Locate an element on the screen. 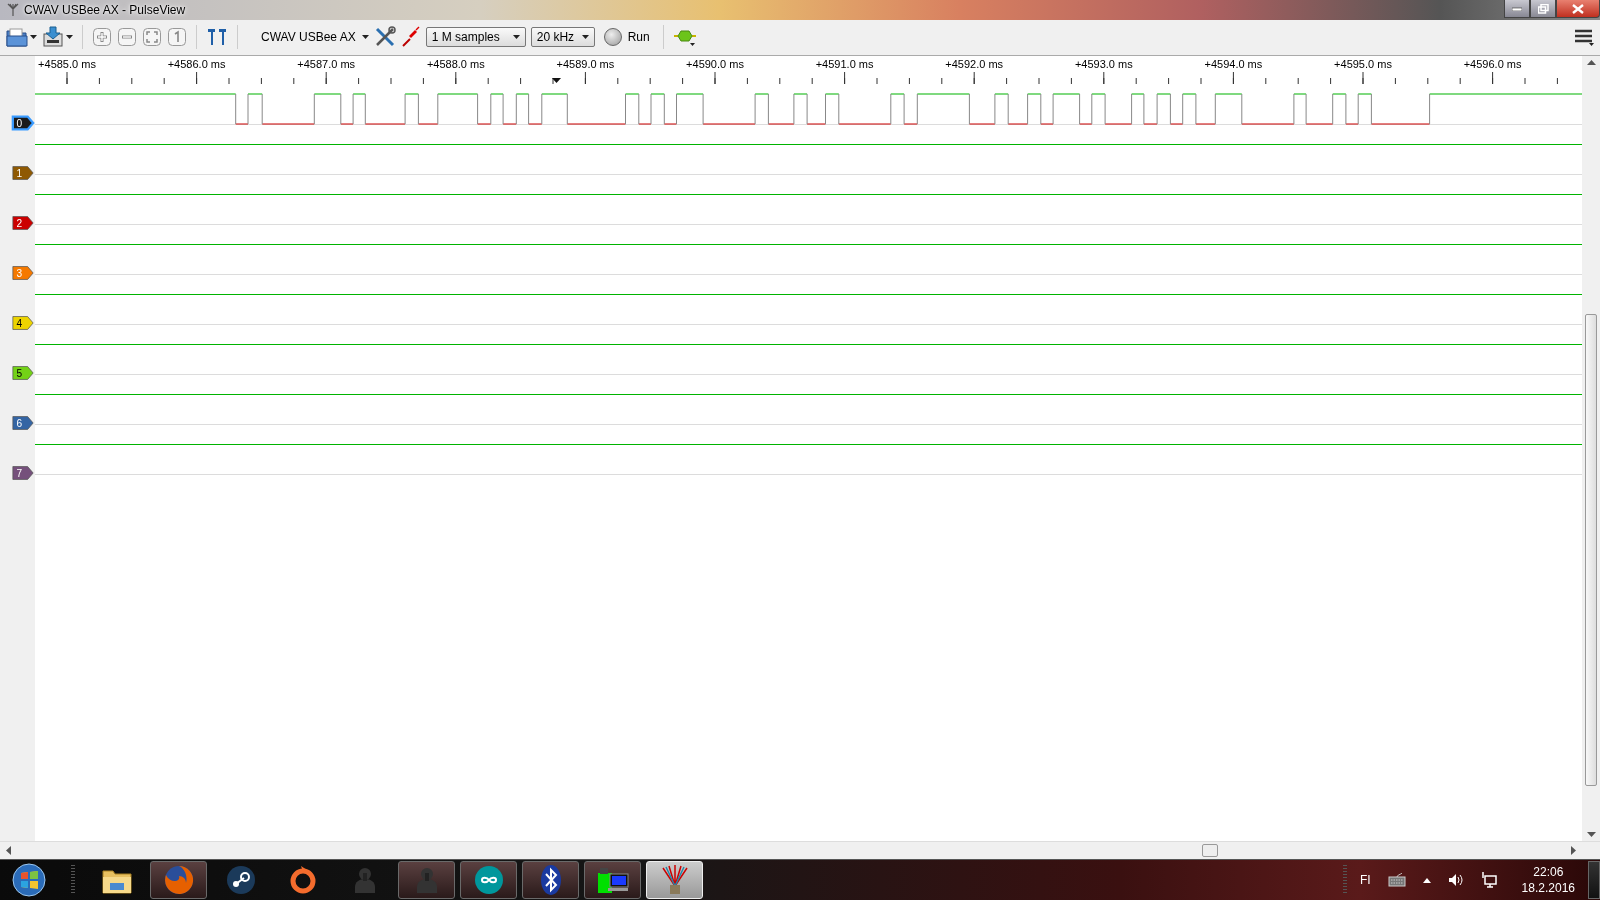 This screenshot has height=900, width=1600. scroll-down-arrow is located at coordinates (1591, 835).